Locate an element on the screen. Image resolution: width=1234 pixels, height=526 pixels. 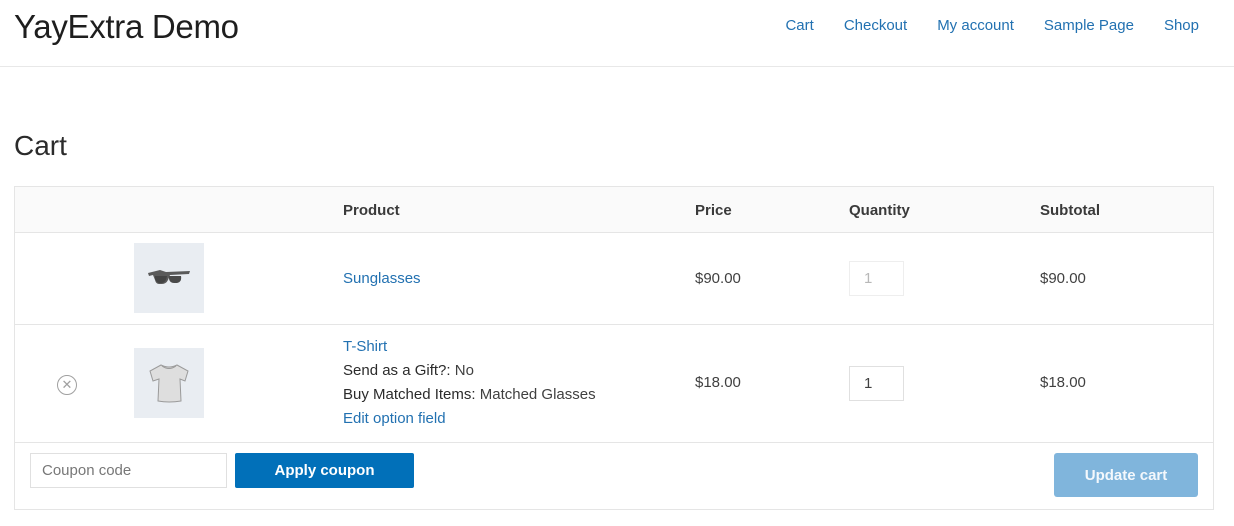
header-subtotal: Subtotal is located at coordinates (1070, 210).